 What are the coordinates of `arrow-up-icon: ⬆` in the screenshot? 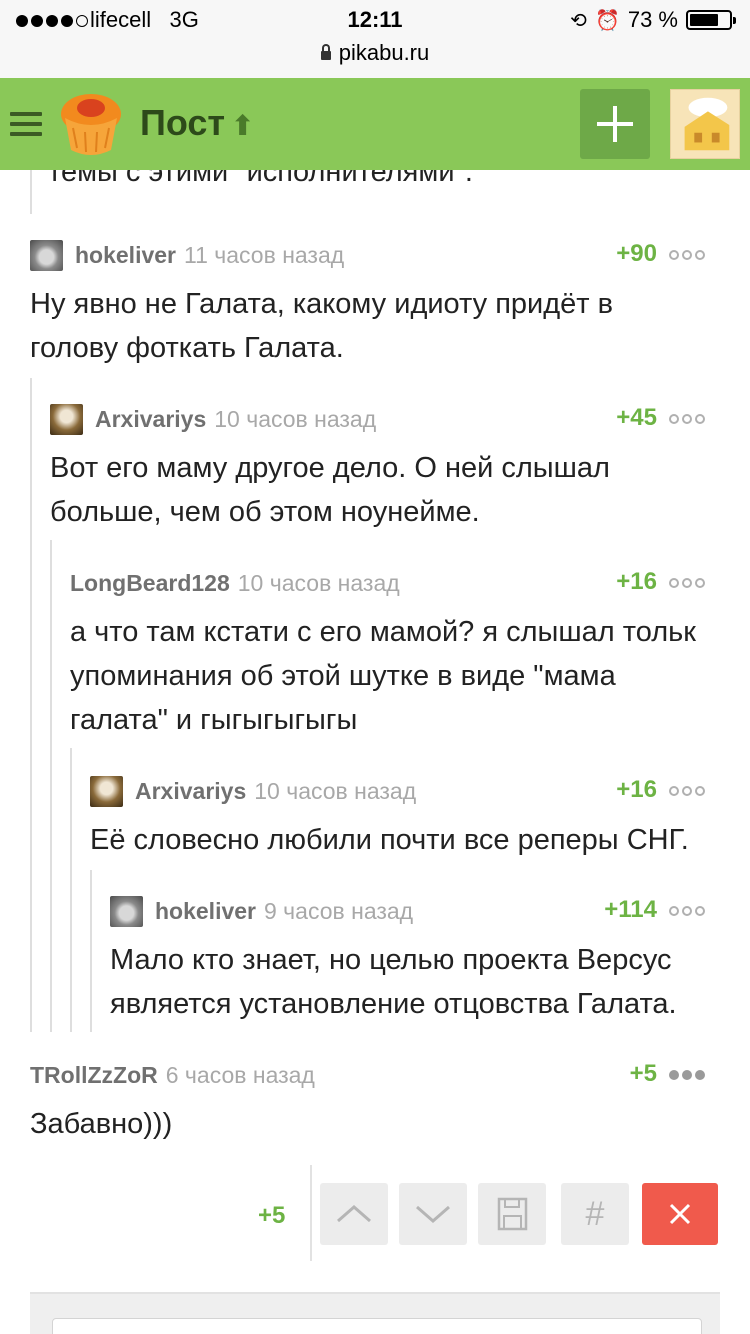 It's located at (243, 125).